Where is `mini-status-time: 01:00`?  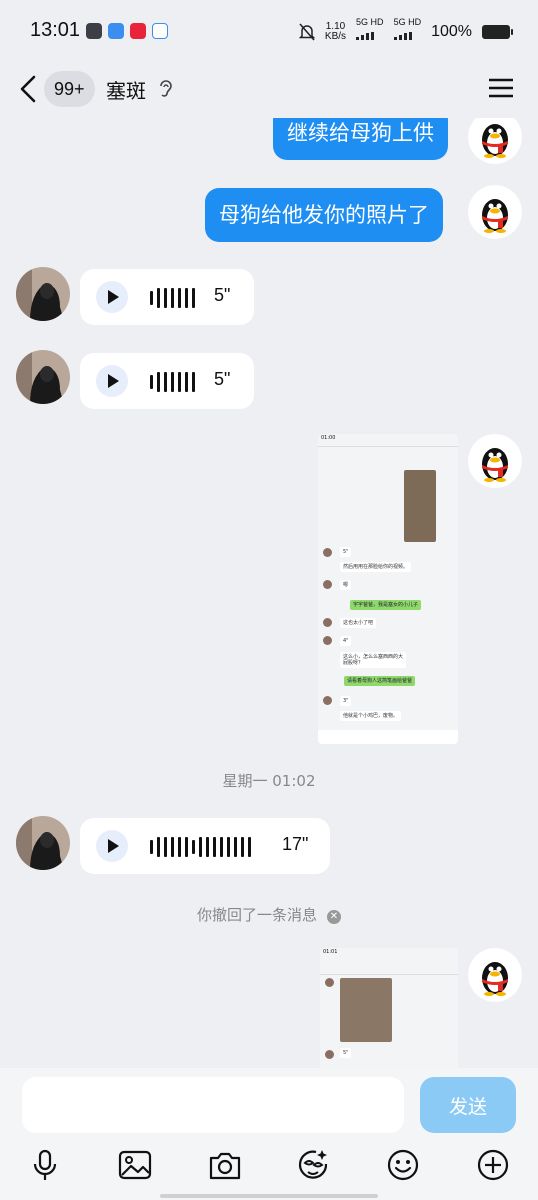 mini-status-time: 01:00 is located at coordinates (328, 438).